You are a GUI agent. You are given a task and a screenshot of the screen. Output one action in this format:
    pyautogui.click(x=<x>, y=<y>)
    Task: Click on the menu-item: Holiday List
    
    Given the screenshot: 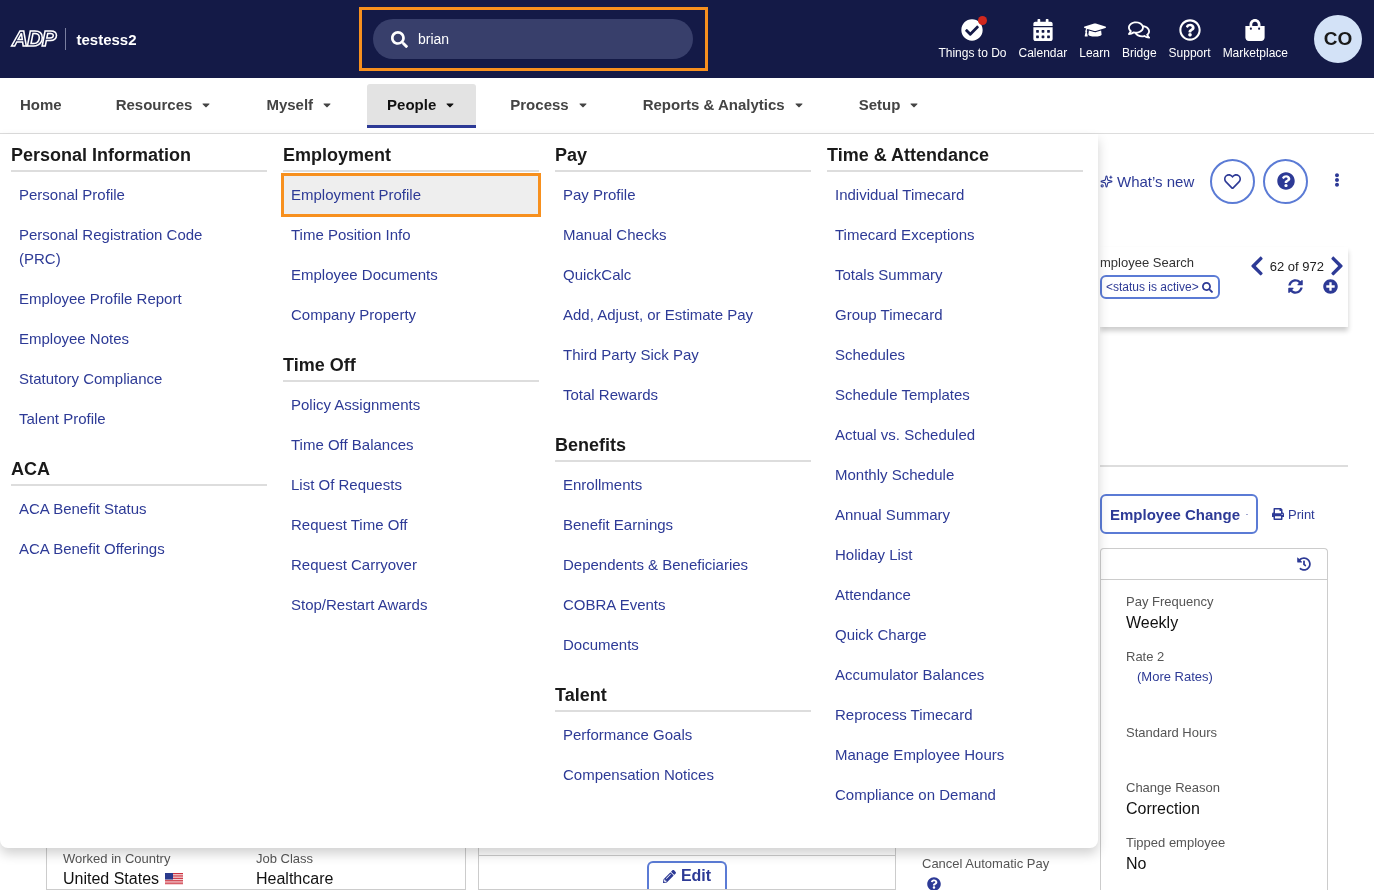 What is the action you would take?
    pyautogui.click(x=955, y=555)
    